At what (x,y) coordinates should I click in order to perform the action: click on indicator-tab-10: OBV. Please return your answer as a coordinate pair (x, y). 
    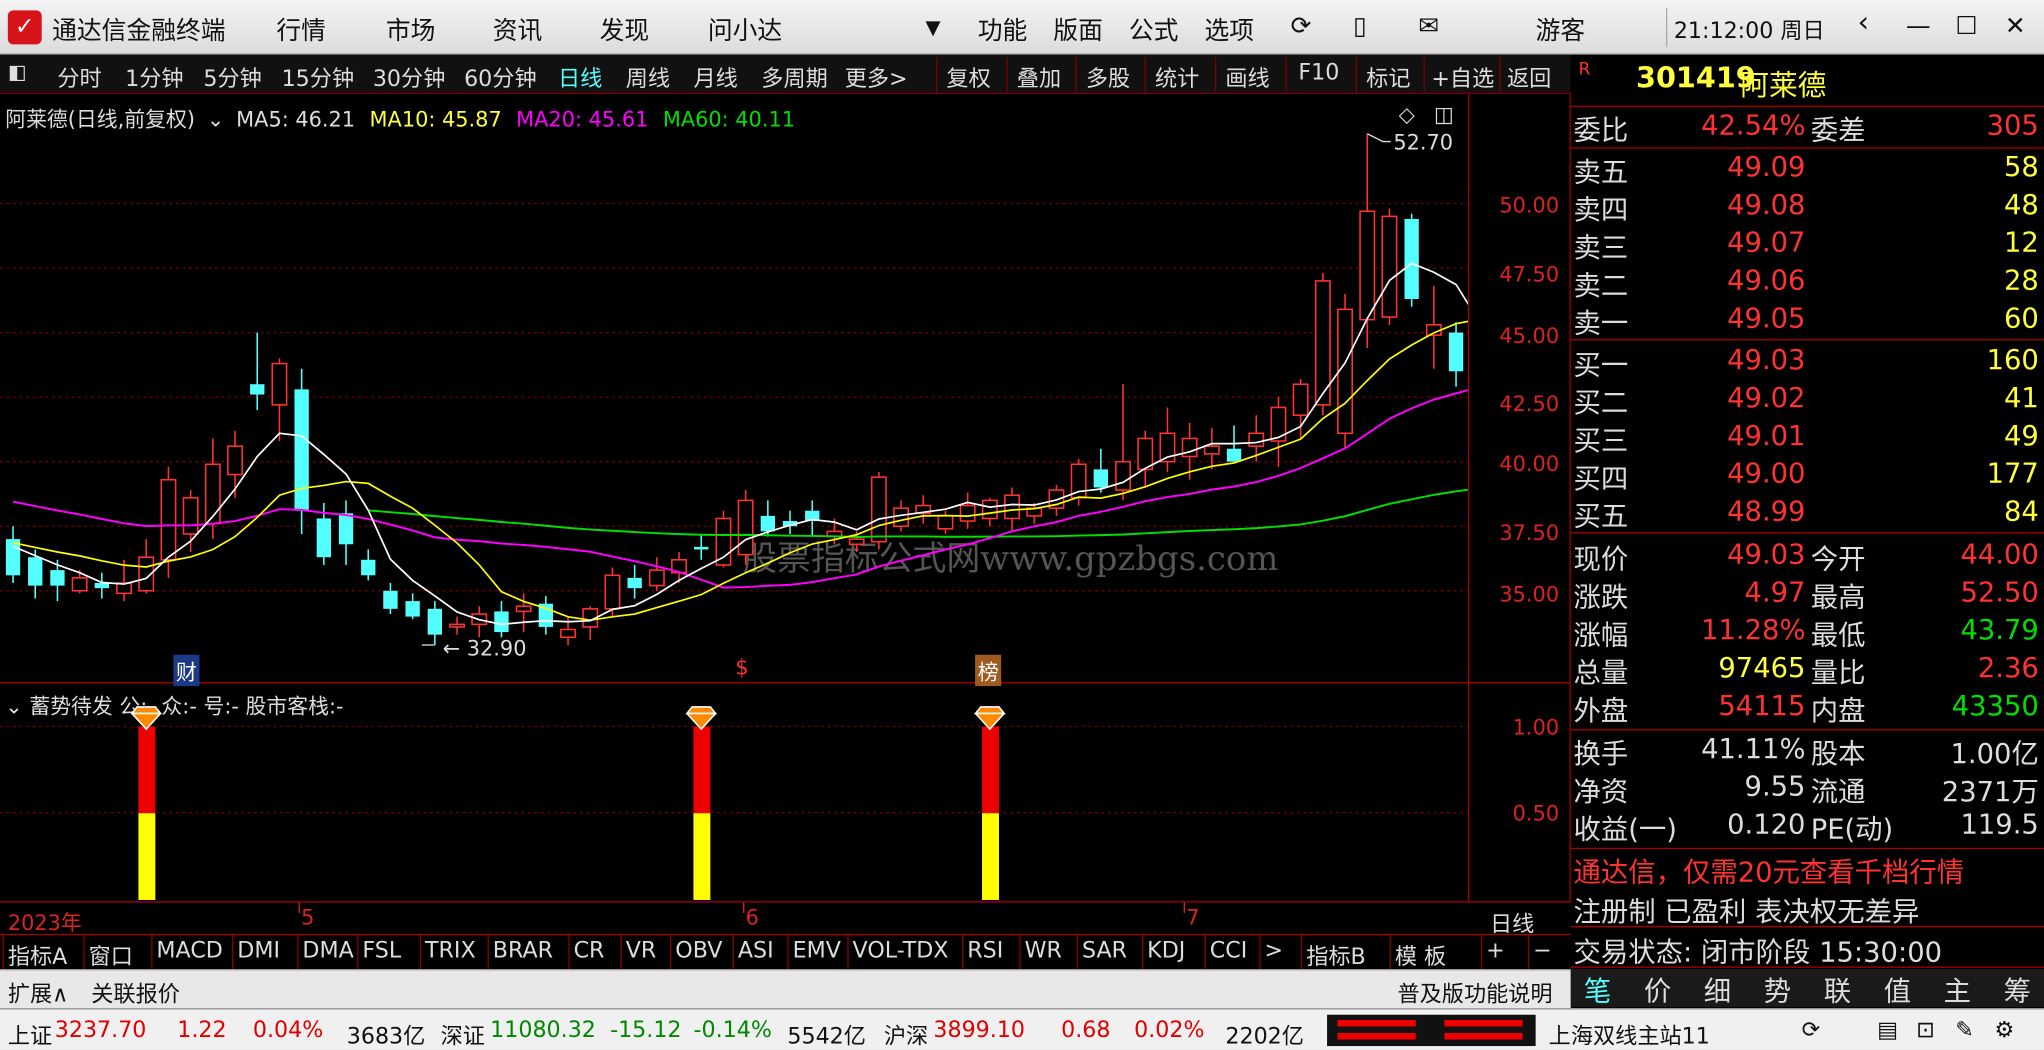
    Looking at the image, I should click on (698, 951).